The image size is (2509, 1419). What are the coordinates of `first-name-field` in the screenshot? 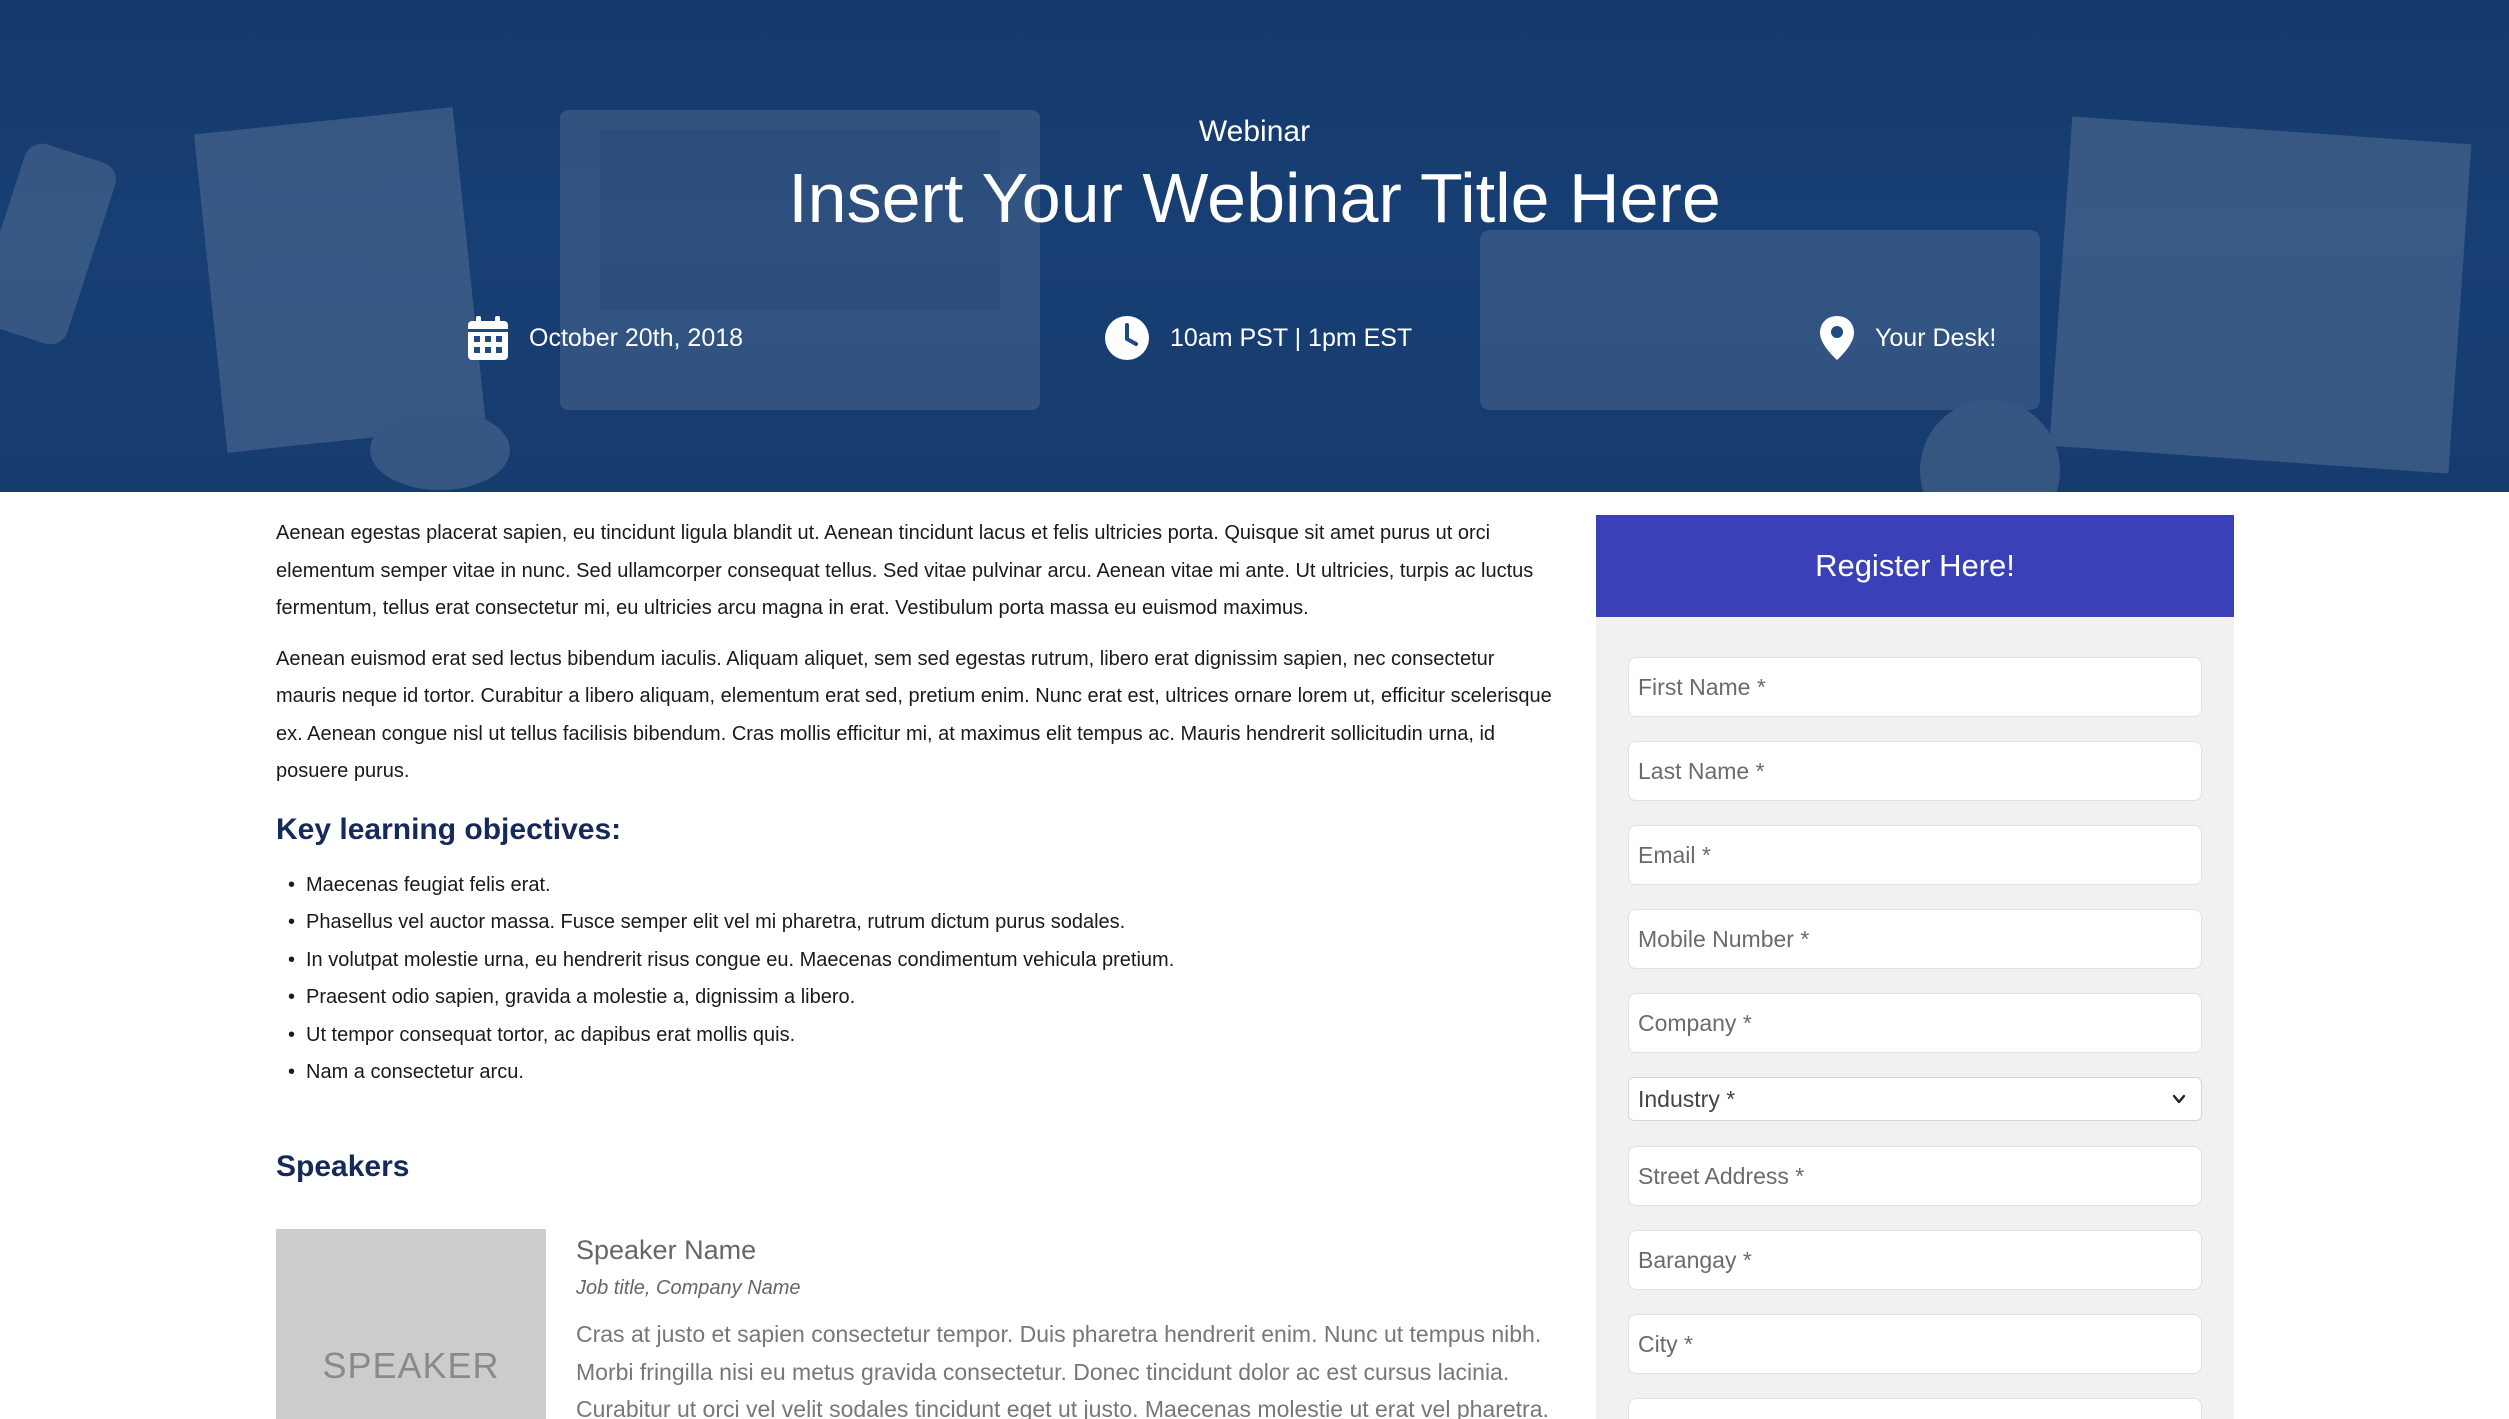 It's located at (1915, 687).